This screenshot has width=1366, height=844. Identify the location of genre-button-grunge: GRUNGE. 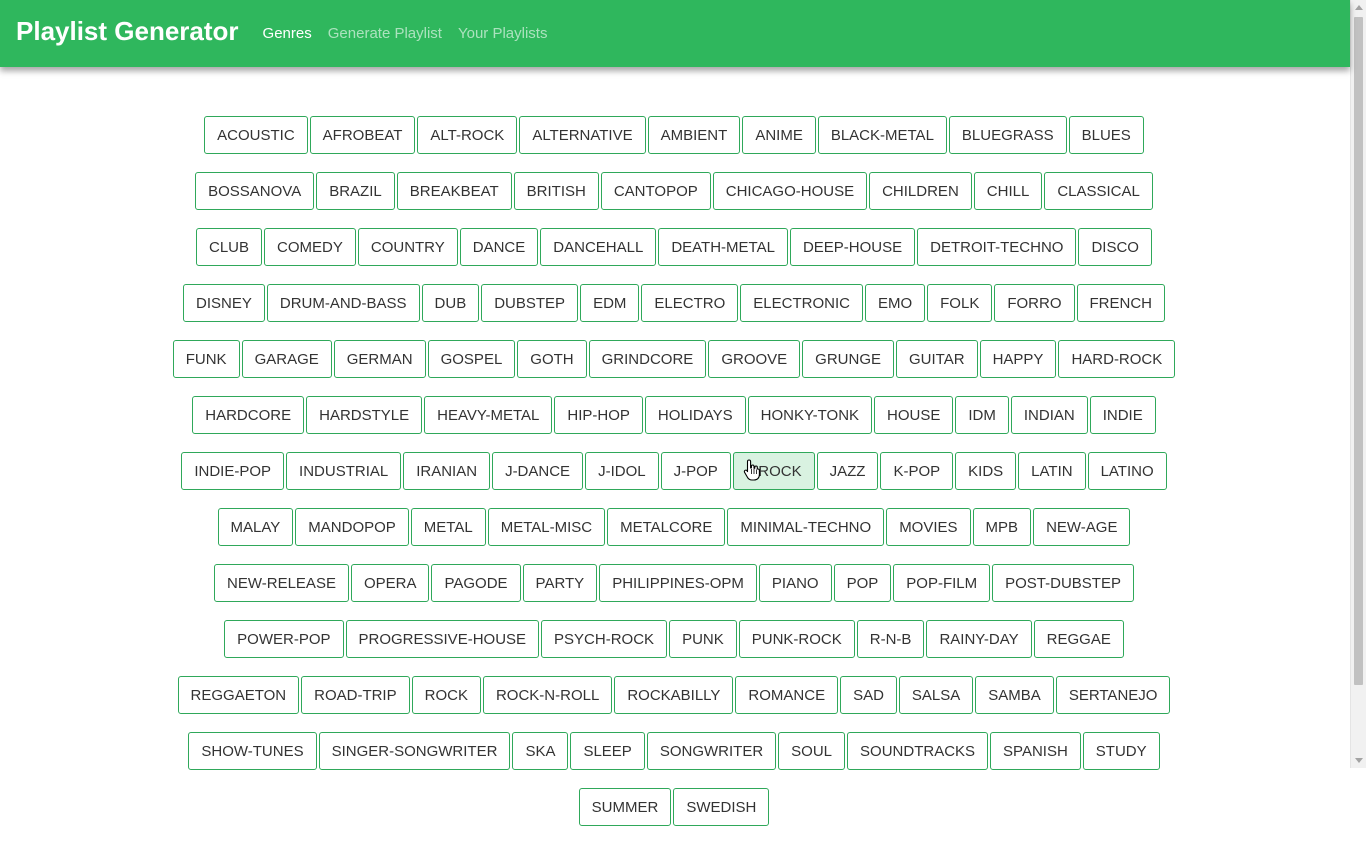
(848, 359).